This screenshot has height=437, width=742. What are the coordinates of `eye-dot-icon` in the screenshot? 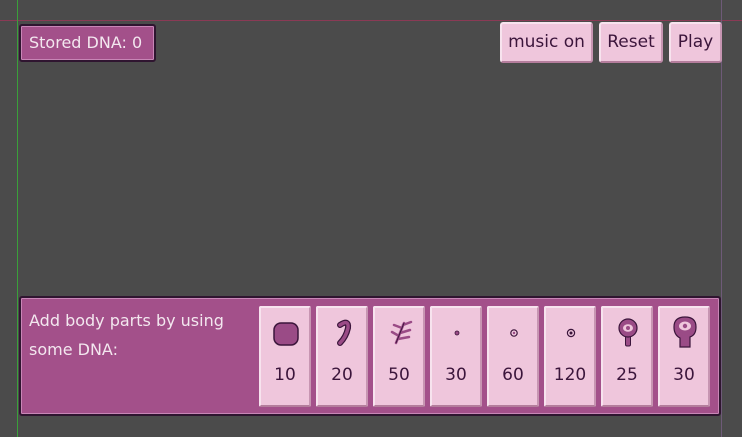 It's located at (571, 333).